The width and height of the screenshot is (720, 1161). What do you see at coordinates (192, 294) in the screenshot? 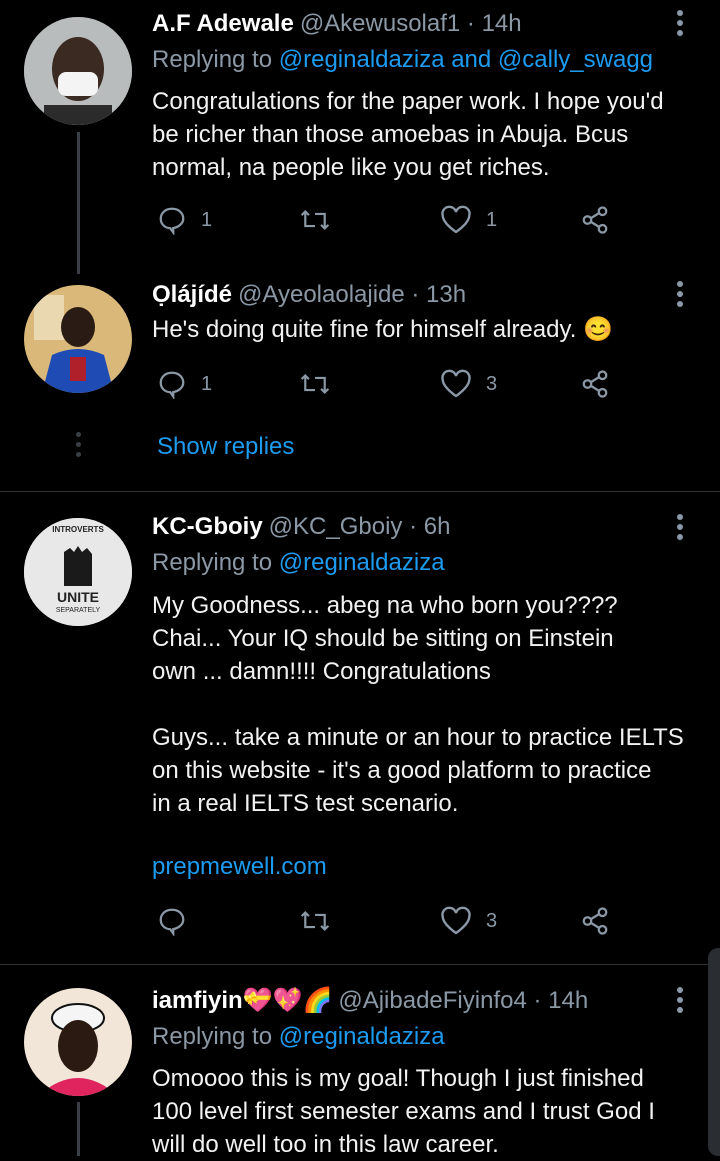
I see `author-name: Ọlájídé` at bounding box center [192, 294].